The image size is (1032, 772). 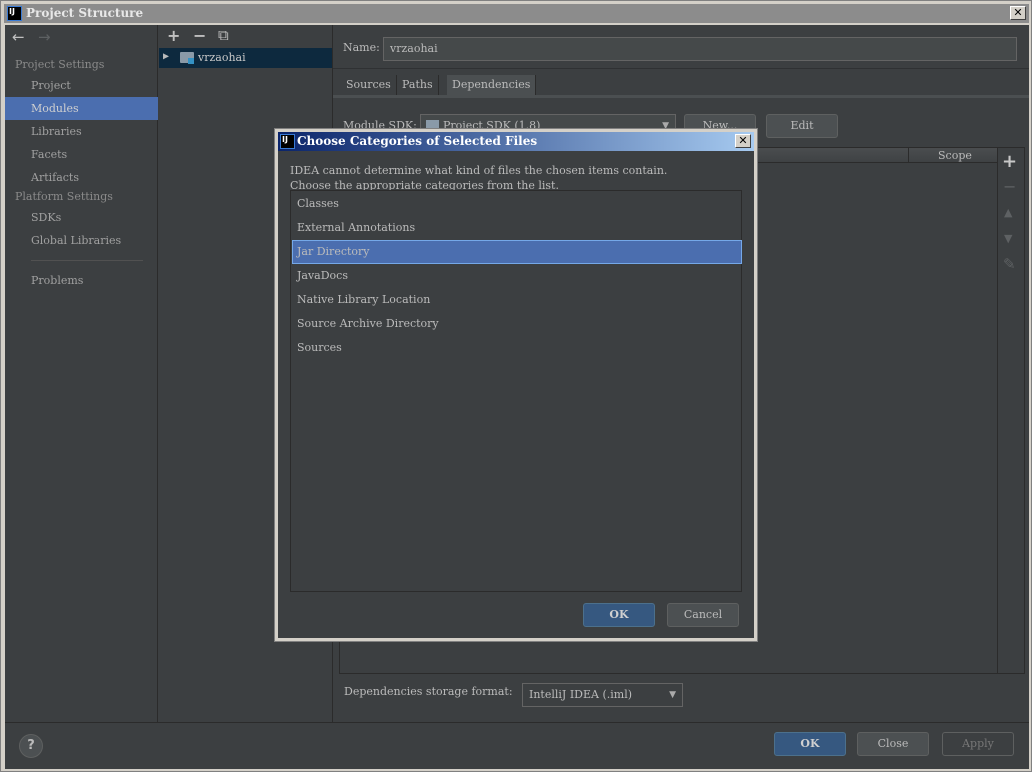 I want to click on list-item-jar-directory: Jar Directory, so click(x=517, y=252).